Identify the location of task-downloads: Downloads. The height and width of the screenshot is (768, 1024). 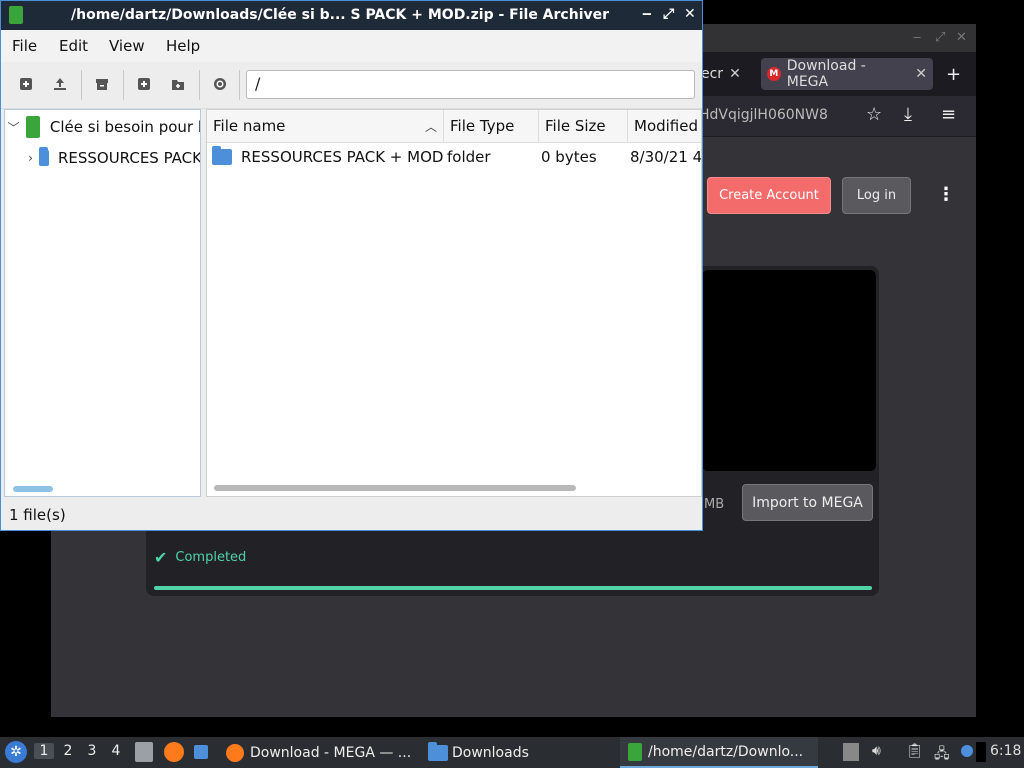
(518, 752).